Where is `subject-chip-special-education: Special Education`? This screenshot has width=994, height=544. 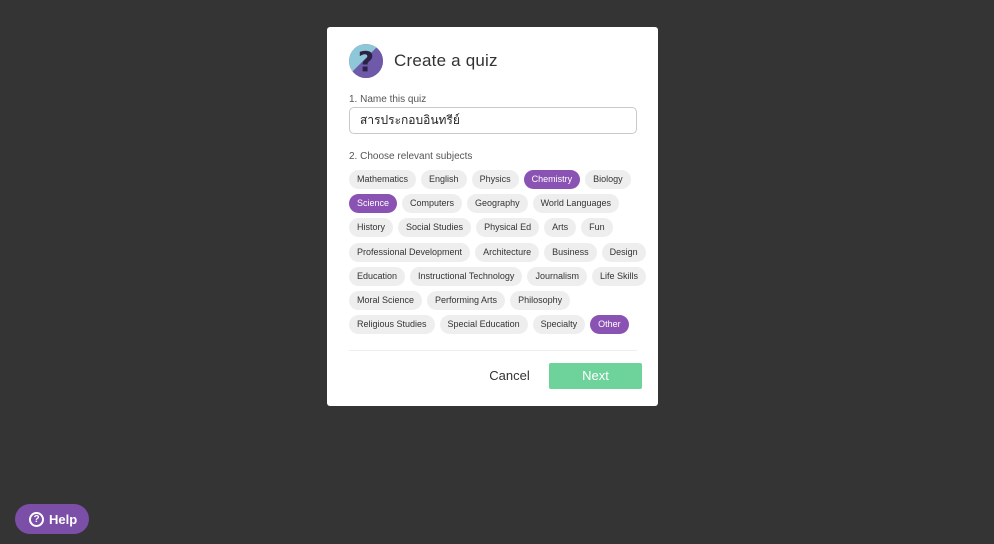 subject-chip-special-education: Special Education is located at coordinates (483, 325).